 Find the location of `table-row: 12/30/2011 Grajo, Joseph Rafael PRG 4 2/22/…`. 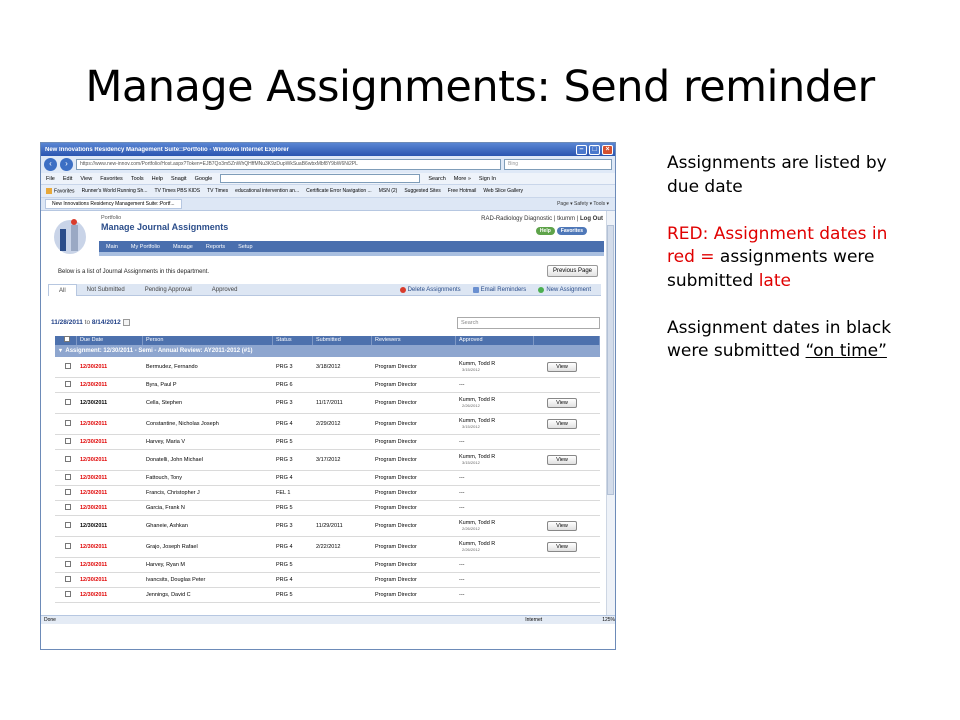

table-row: 12/30/2011 Grajo, Joseph Rafael PRG 4 2/22/… is located at coordinates (327, 547).